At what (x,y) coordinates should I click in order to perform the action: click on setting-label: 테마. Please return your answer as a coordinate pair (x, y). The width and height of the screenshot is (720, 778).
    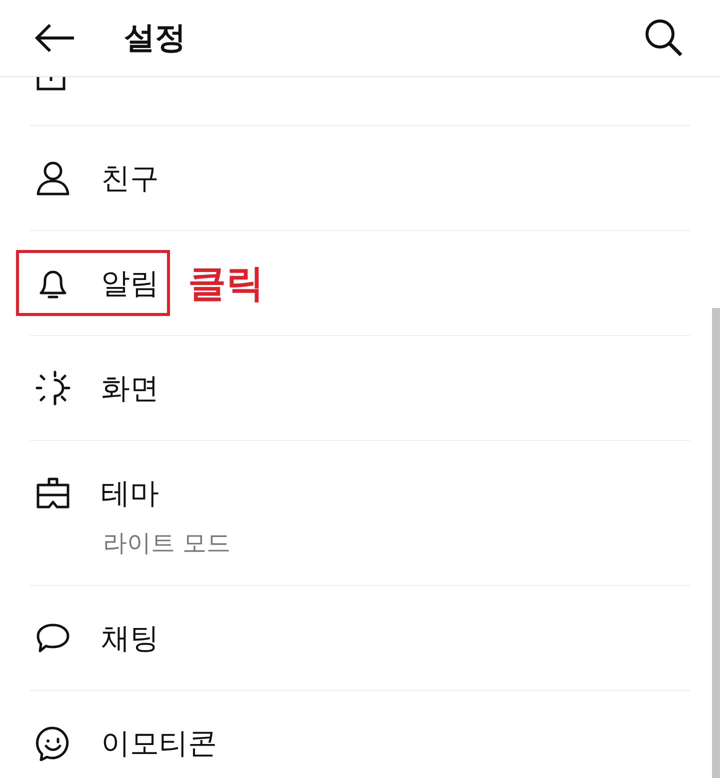
    Looking at the image, I should click on (130, 493).